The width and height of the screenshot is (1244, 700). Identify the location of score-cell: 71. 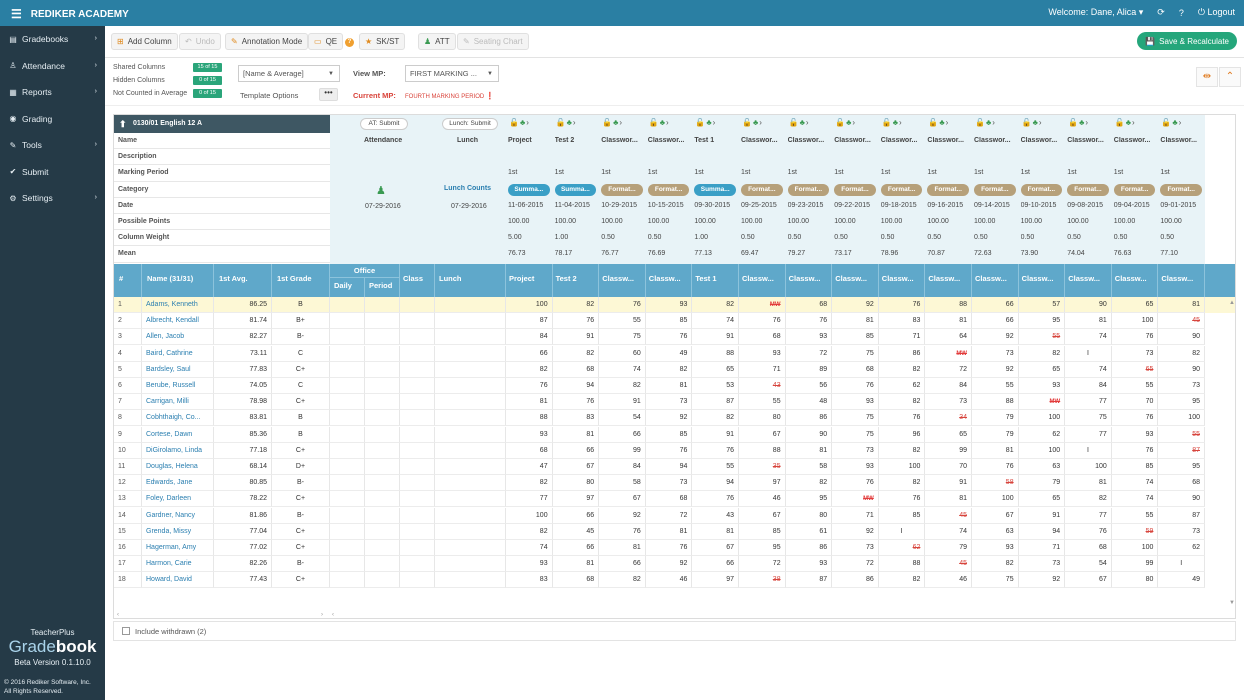
(902, 337).